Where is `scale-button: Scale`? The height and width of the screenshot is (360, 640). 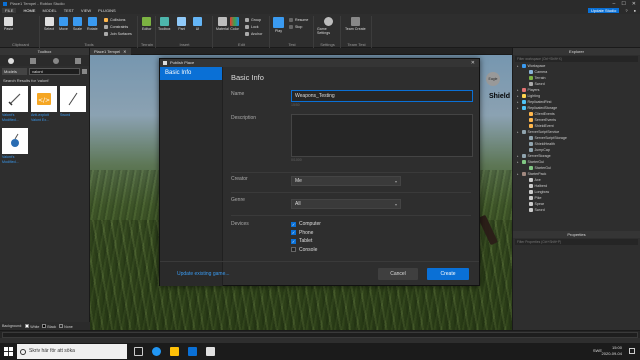 scale-button: Scale is located at coordinates (77, 24).